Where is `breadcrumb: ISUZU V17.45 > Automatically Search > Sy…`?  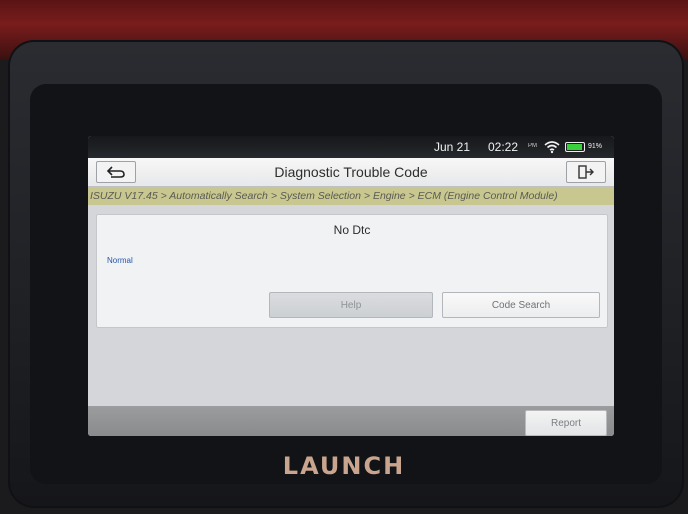 breadcrumb: ISUZU V17.45 > Automatically Search > Sy… is located at coordinates (351, 196).